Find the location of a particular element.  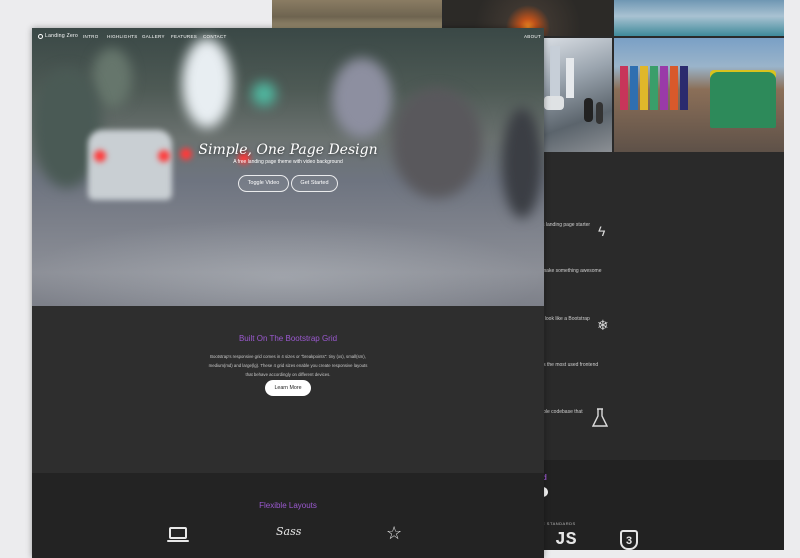

nav-link-intro: INTRO is located at coordinates (91, 36).